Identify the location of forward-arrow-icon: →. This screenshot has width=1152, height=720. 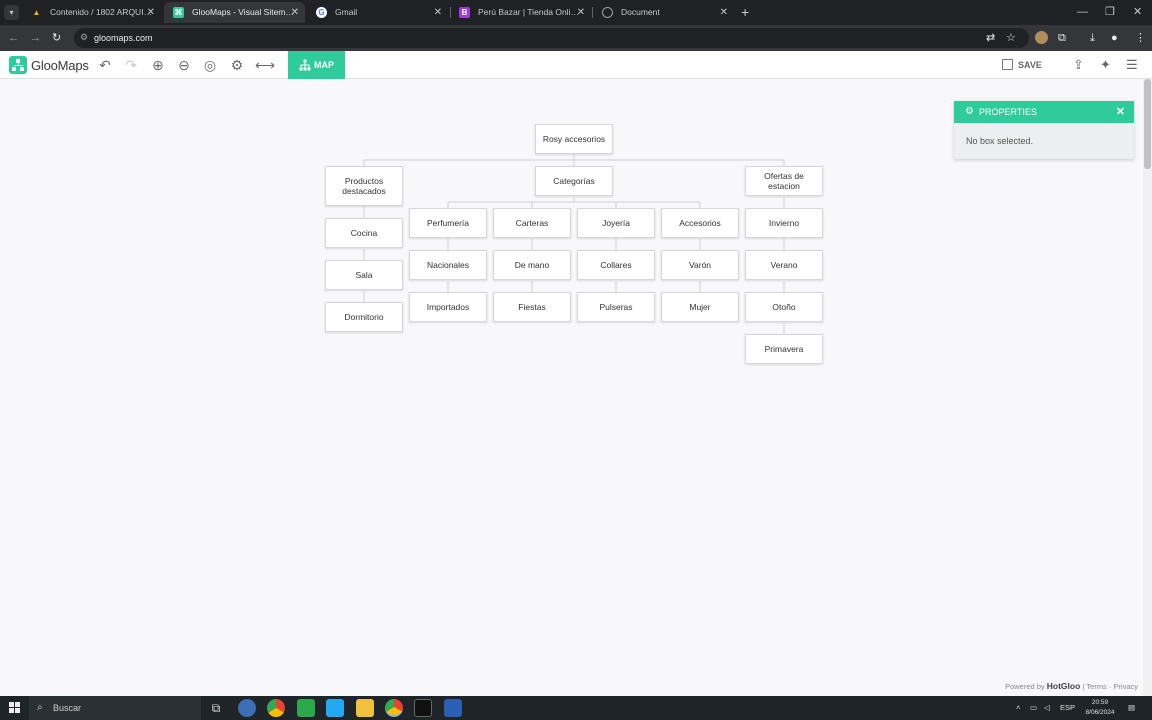
(35, 38).